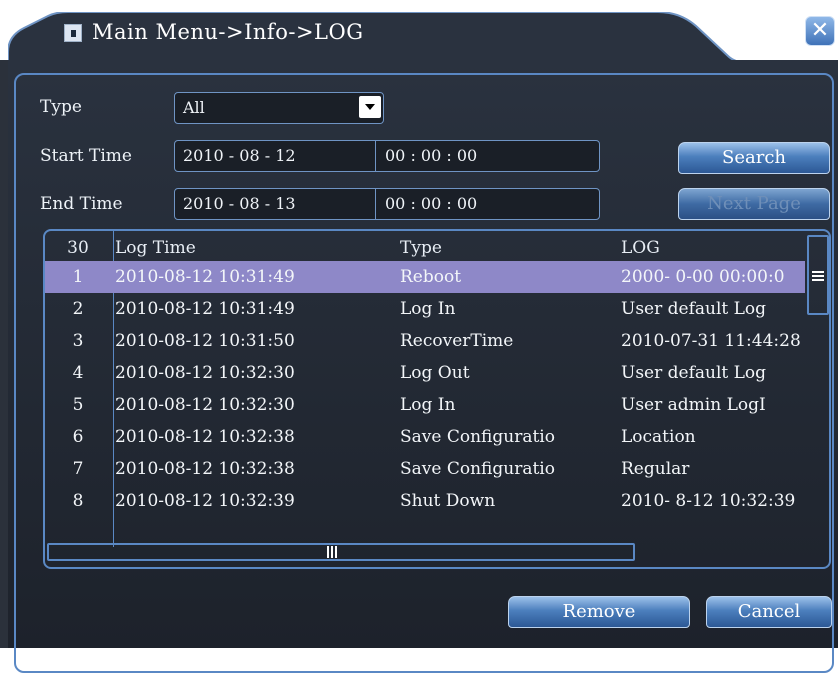 Image resolution: width=838 pixels, height=673 pixels. Describe the element at coordinates (457, 341) in the screenshot. I see `row-type: RecoverTime` at that location.